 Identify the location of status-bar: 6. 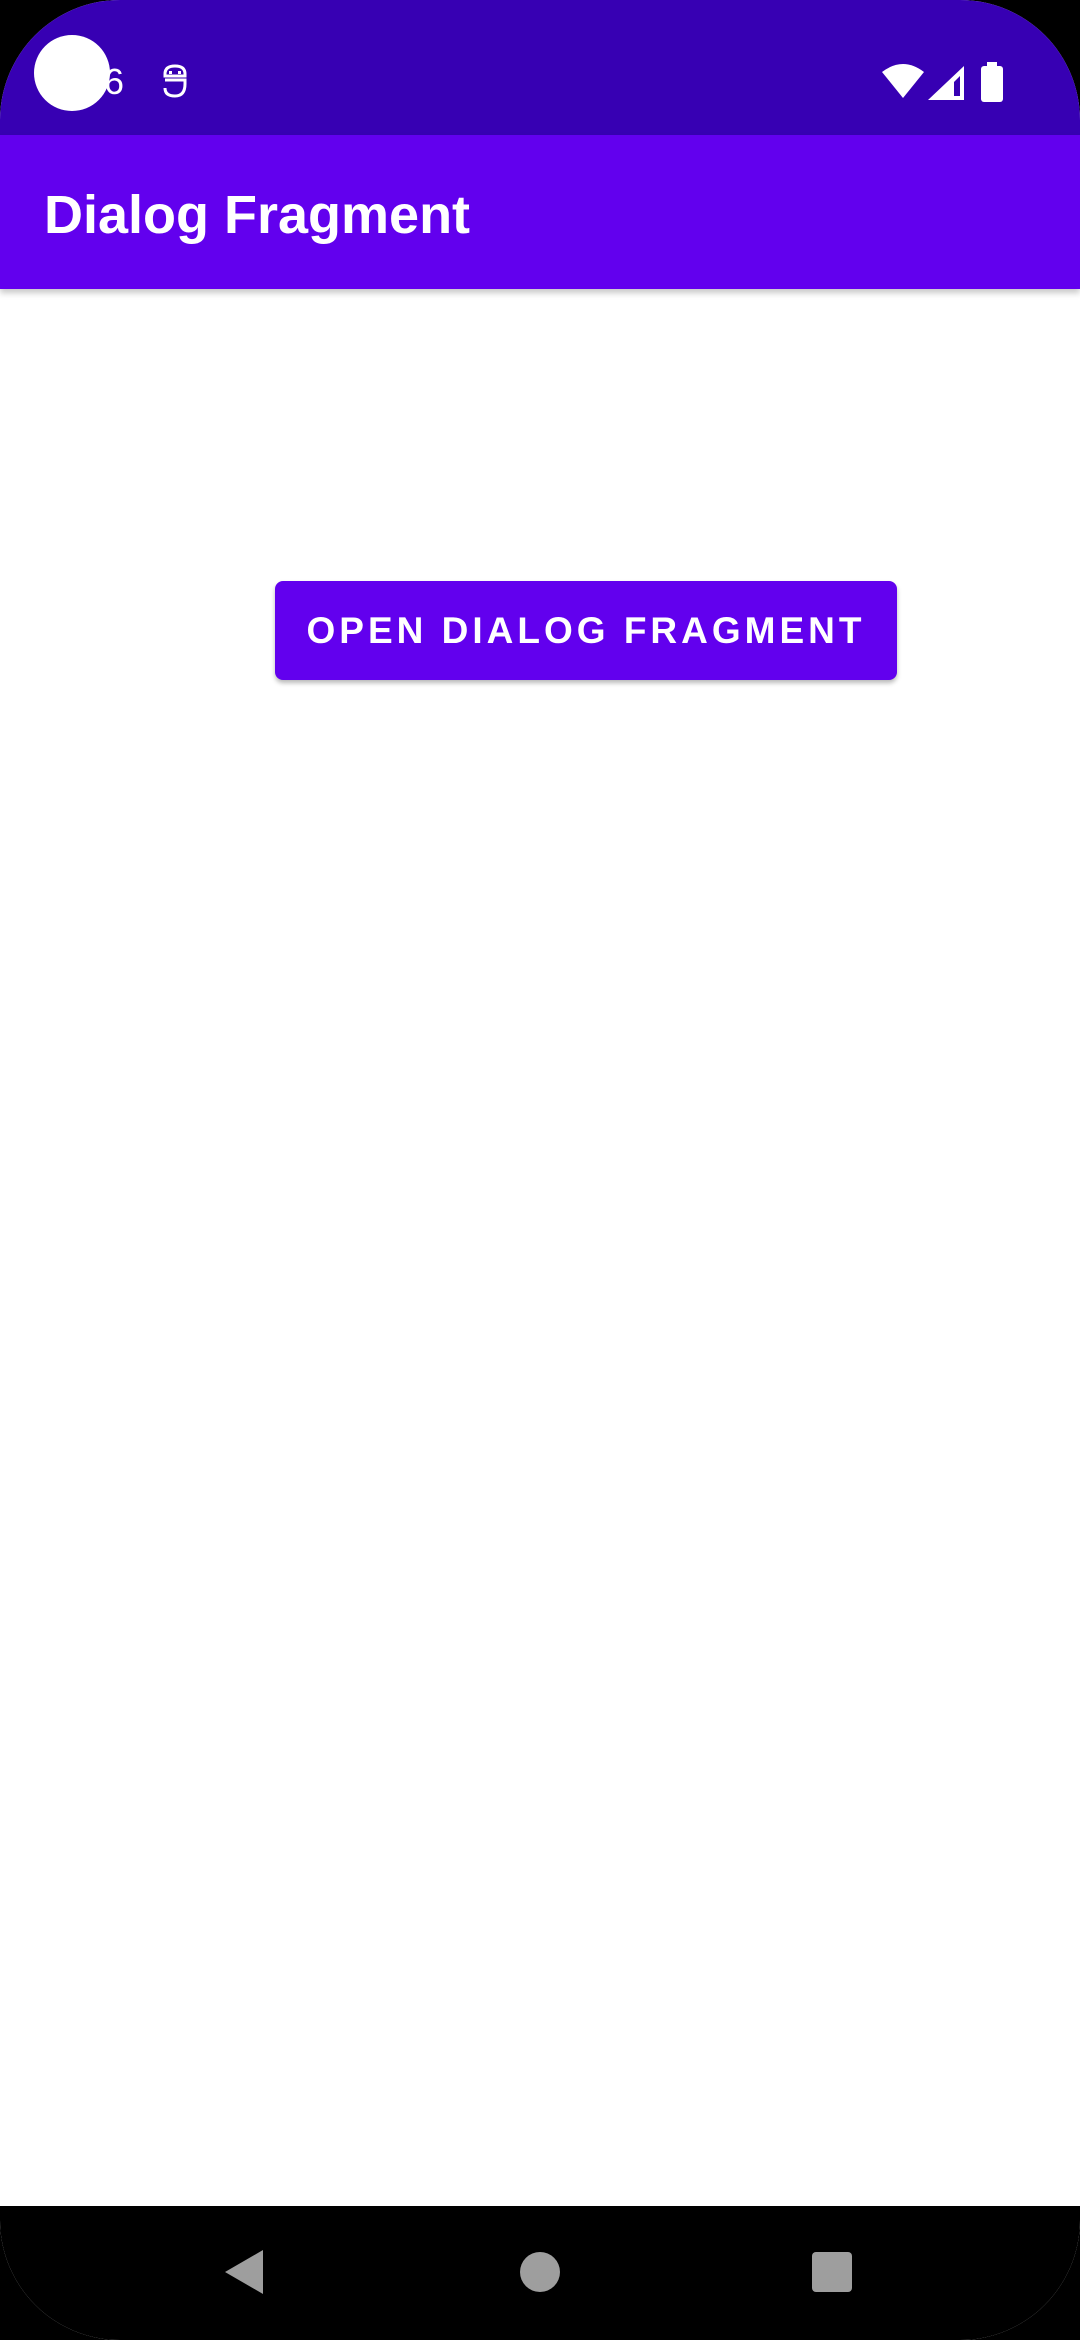
(540, 67).